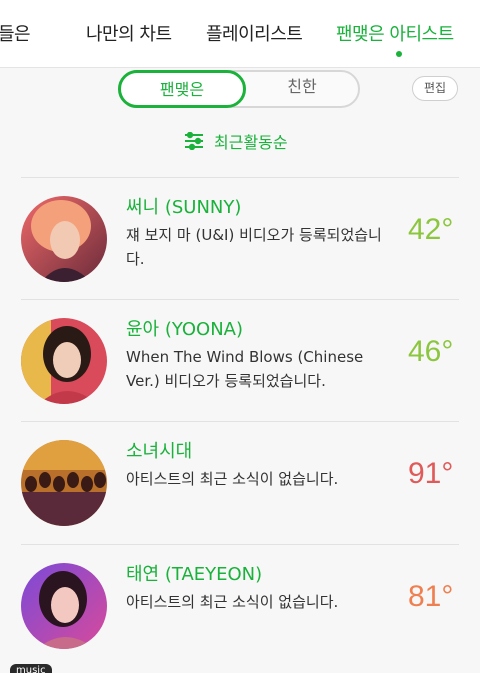  What do you see at coordinates (64, 239) in the screenshot?
I see `artist-avatar-sunny` at bounding box center [64, 239].